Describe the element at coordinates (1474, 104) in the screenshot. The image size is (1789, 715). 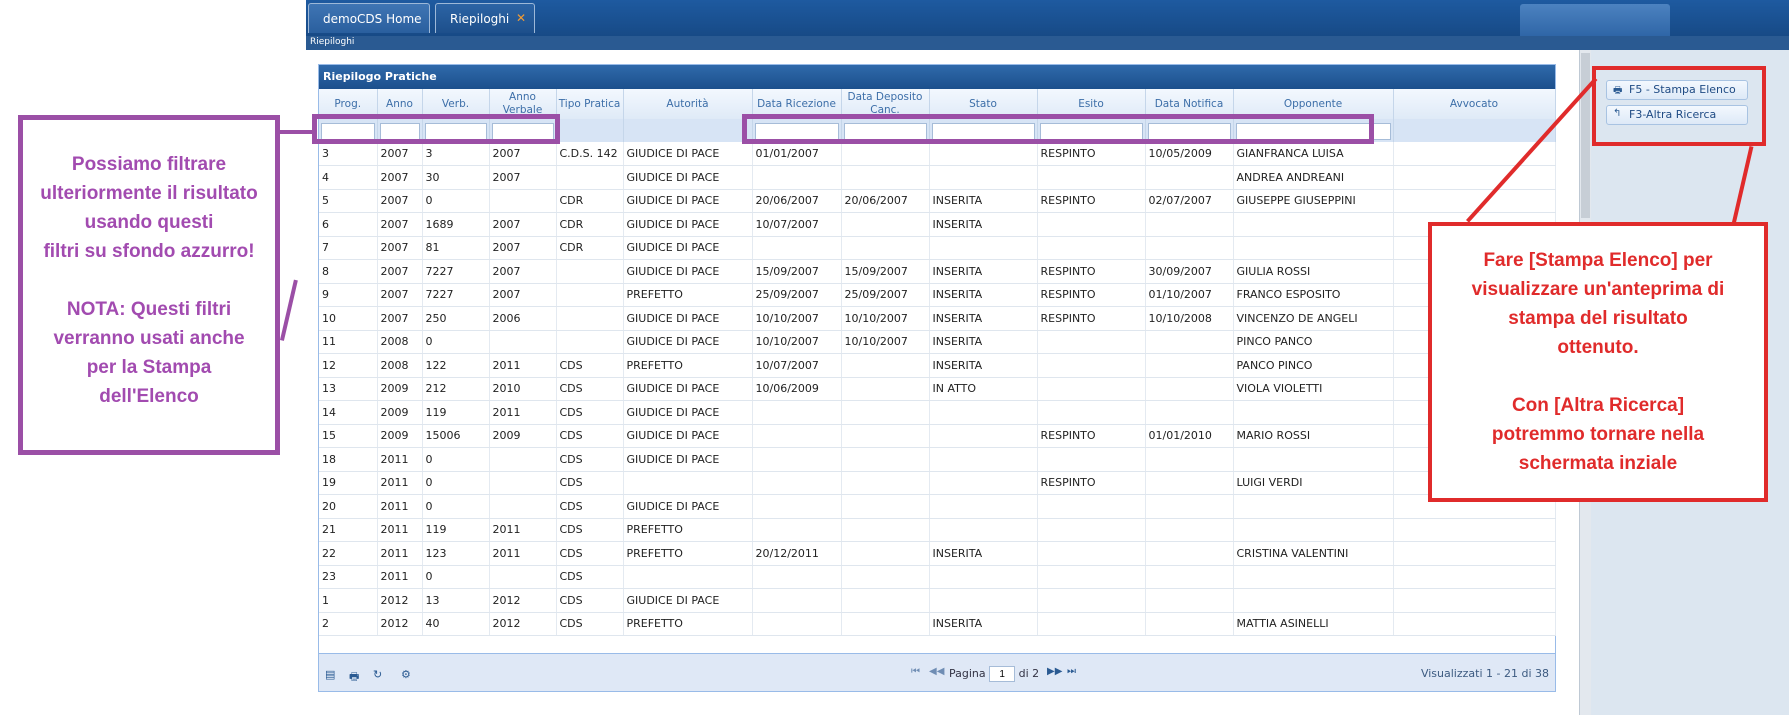
I see `column-header: Avvocato` at that location.